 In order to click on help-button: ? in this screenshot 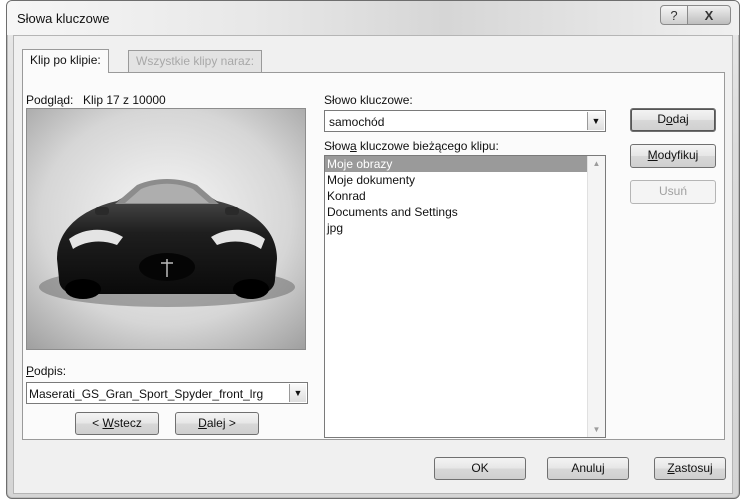, I will do `click(674, 15)`.